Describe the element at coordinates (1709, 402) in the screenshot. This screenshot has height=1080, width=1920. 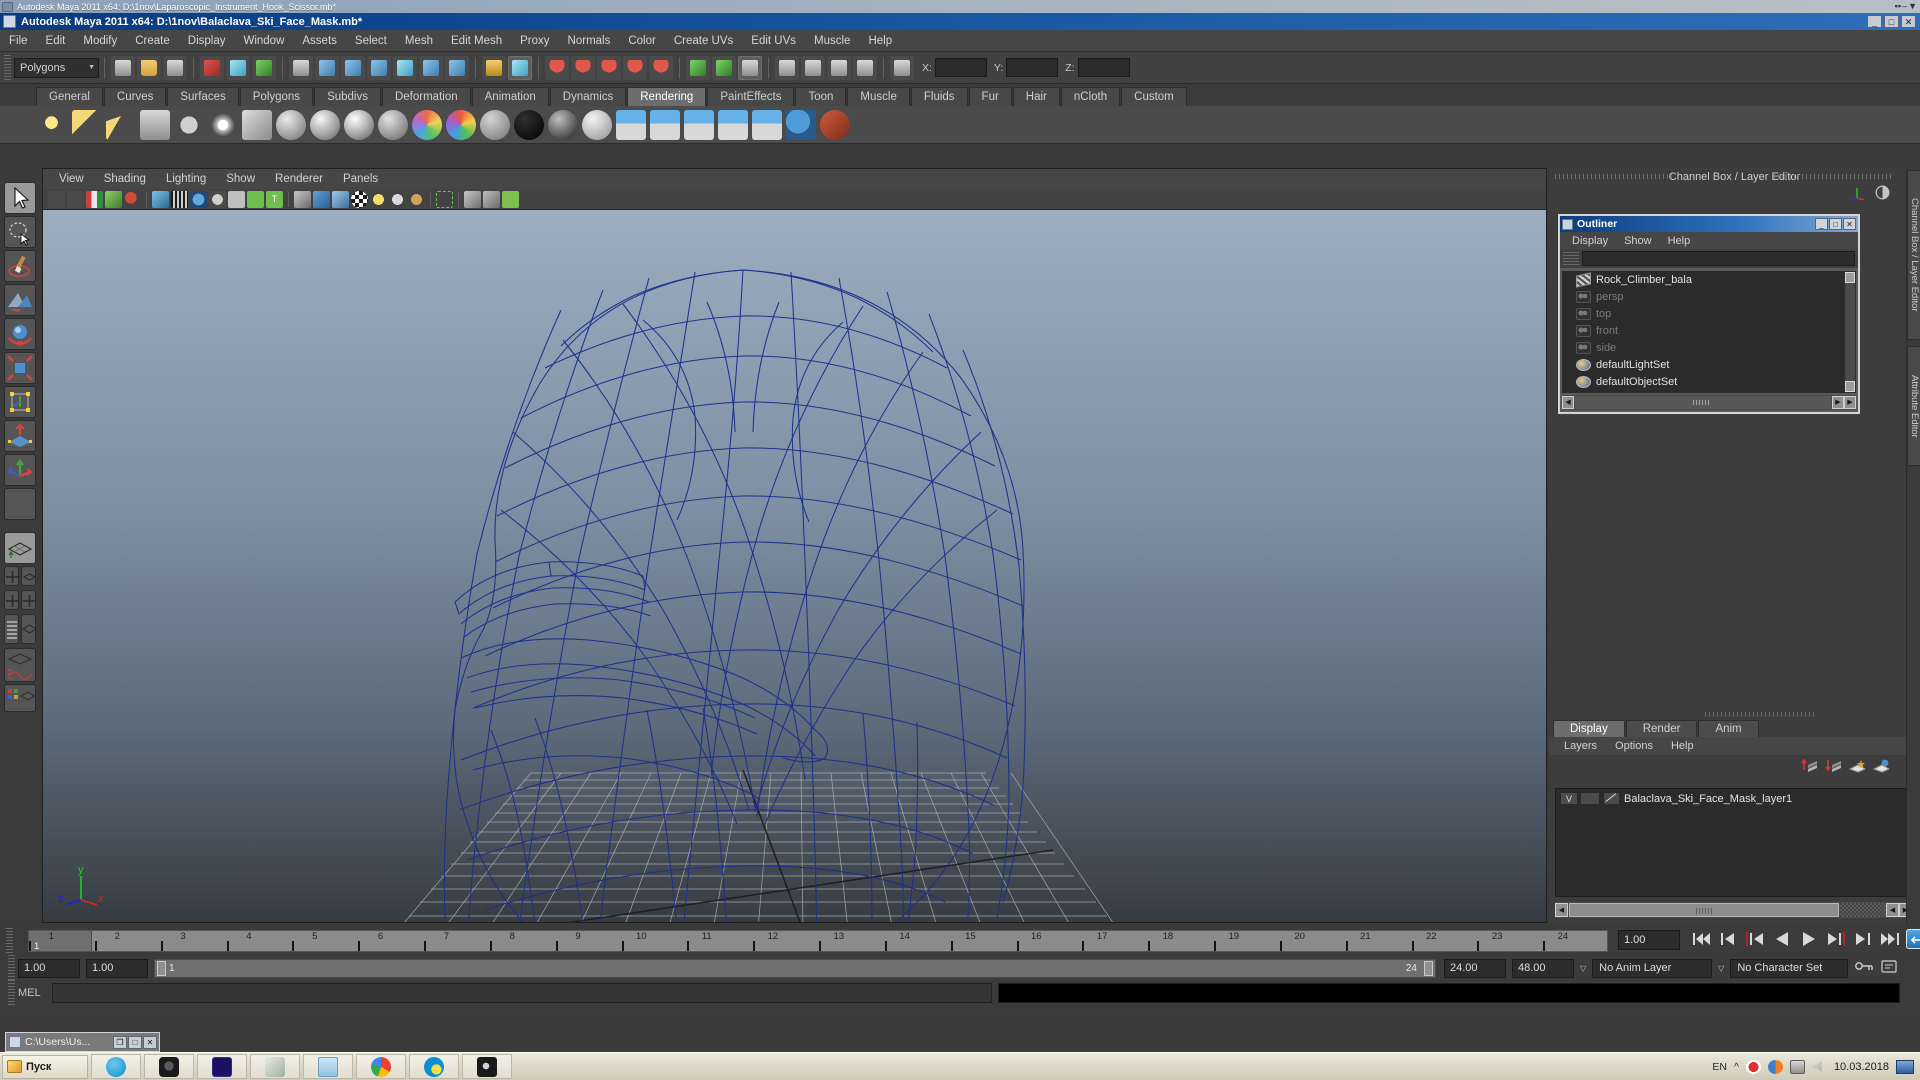
I see `outliner-horizontal-scrollbar: ◀ ▶ ▶` at that location.